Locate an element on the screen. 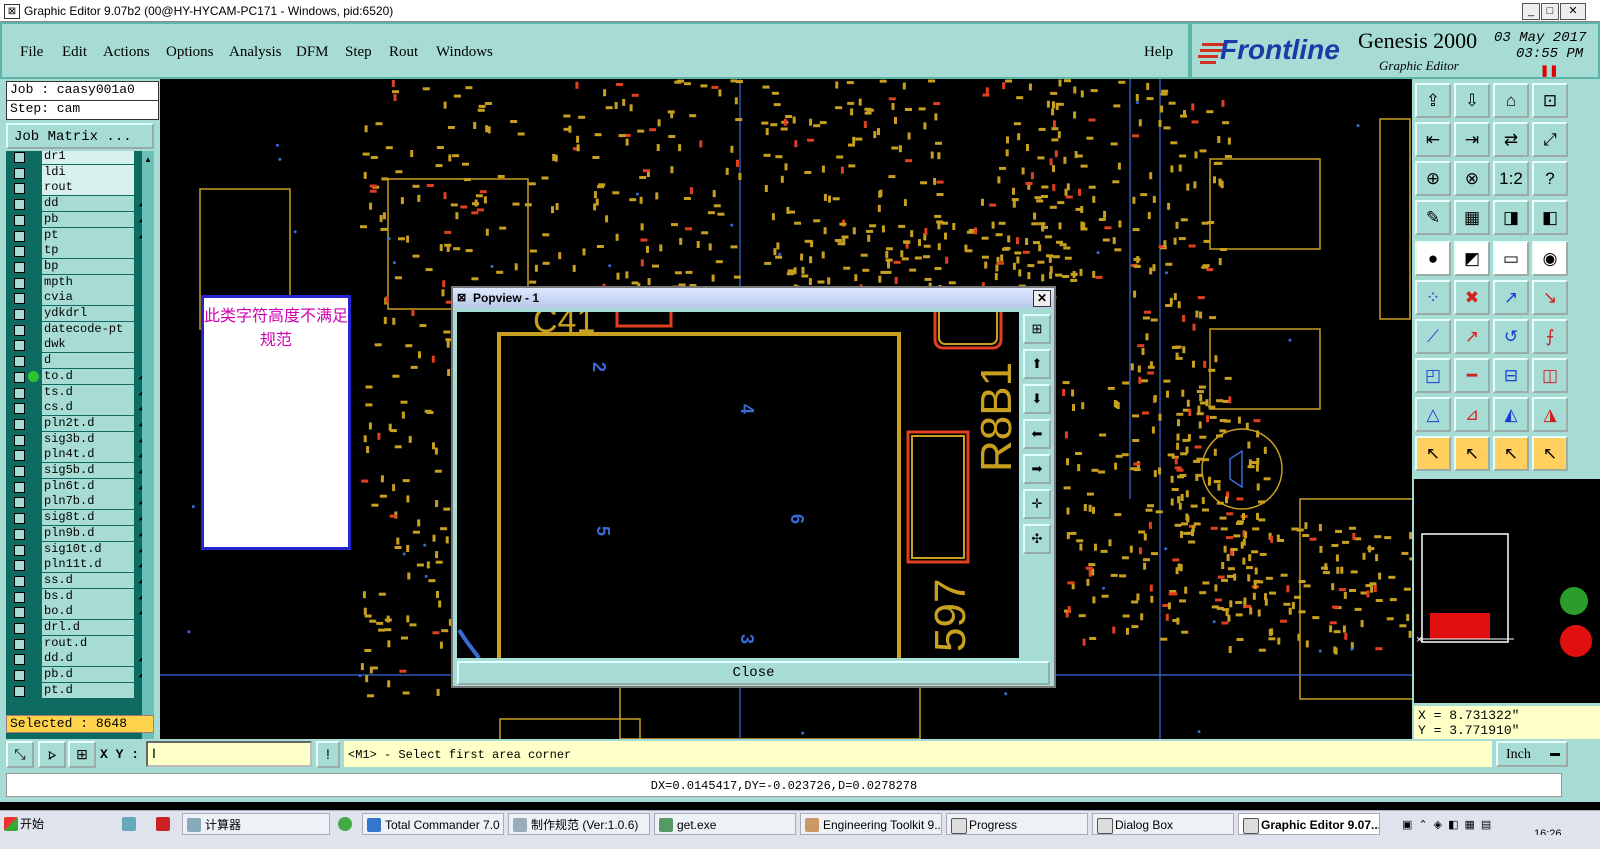 Image resolution: width=1600 pixels, height=849 pixels. circle-icon: ◉ is located at coordinates (1550, 258).